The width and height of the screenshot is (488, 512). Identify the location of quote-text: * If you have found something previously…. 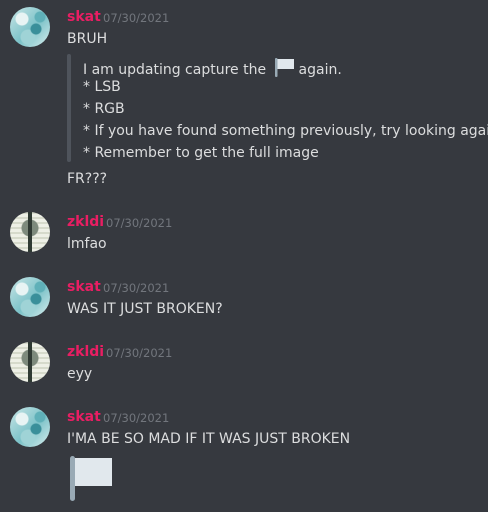
(285, 131).